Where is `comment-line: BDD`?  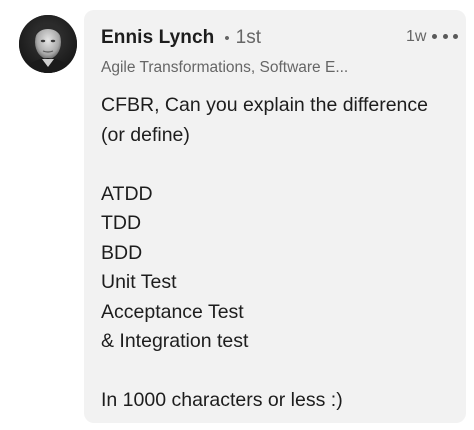
comment-line: BDD is located at coordinates (122, 252).